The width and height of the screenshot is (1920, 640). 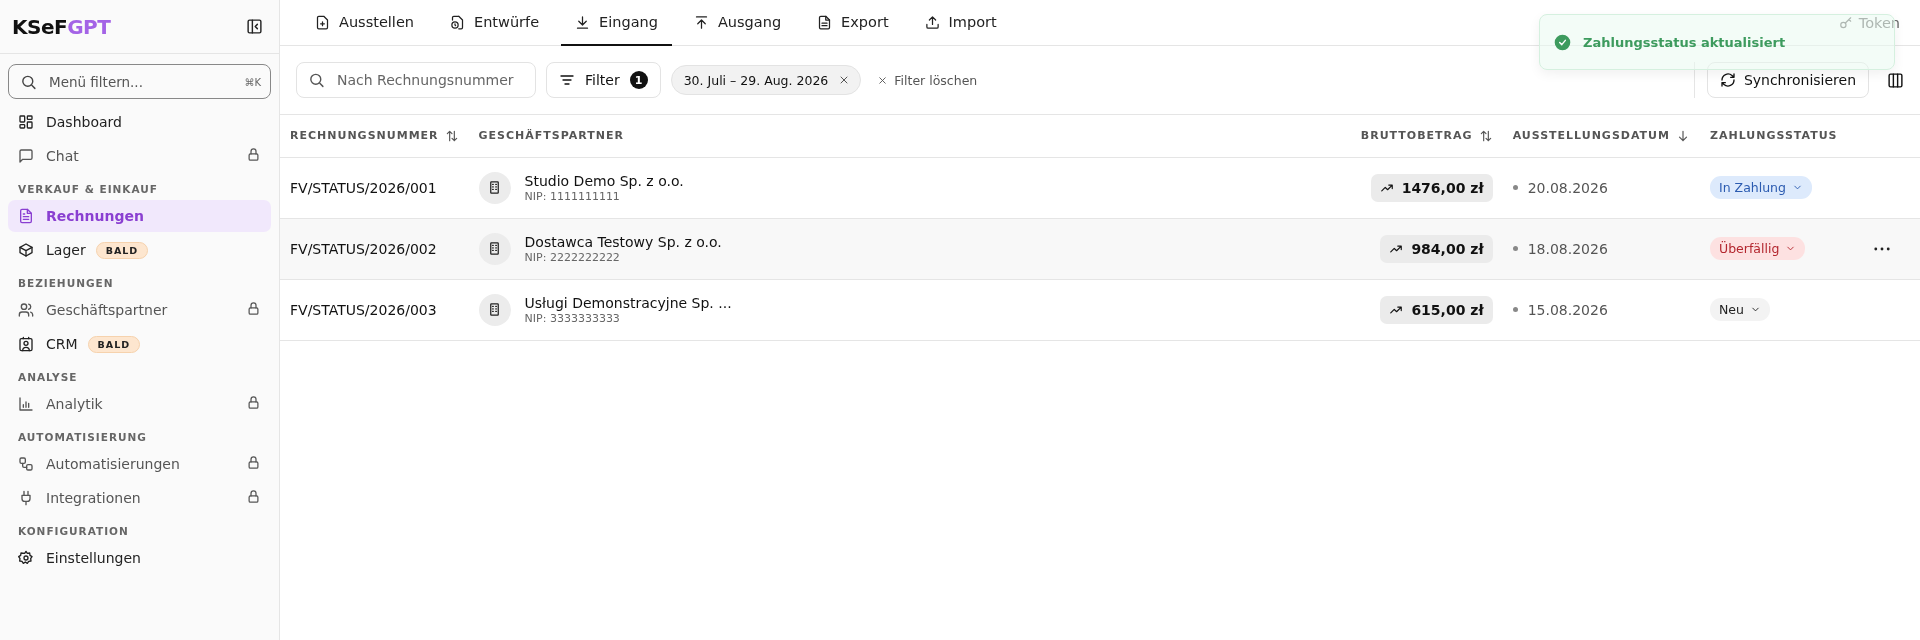 What do you see at coordinates (62, 156) in the screenshot?
I see `item-label: Chat` at bounding box center [62, 156].